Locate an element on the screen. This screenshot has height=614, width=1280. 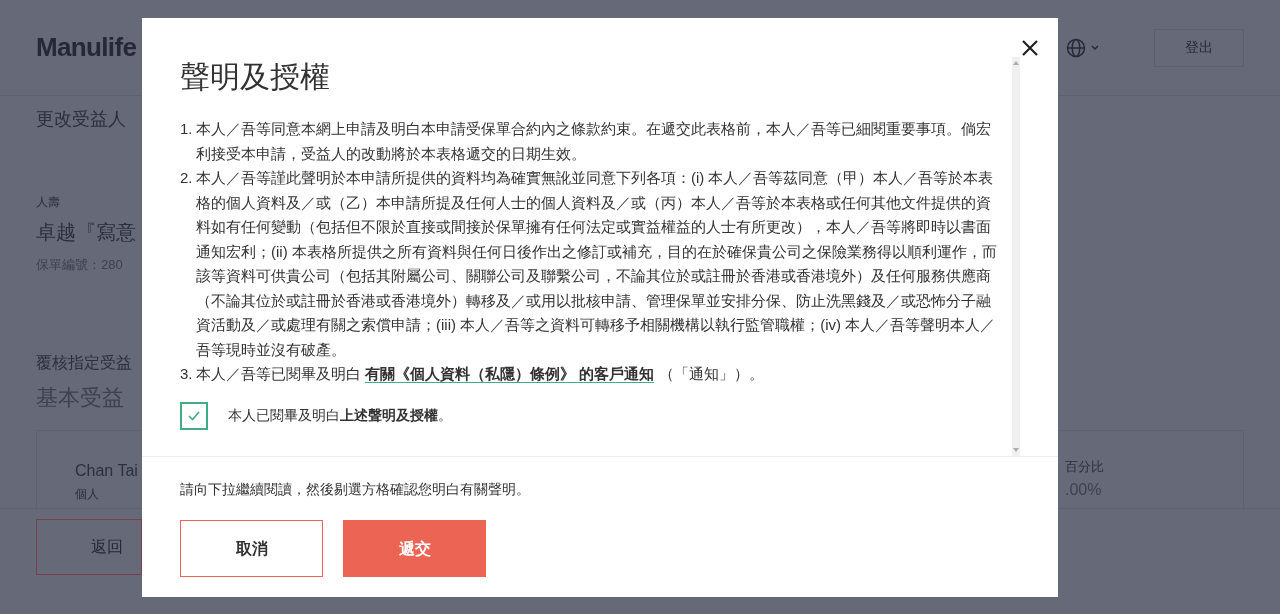
close-icon is located at coordinates (1030, 48).